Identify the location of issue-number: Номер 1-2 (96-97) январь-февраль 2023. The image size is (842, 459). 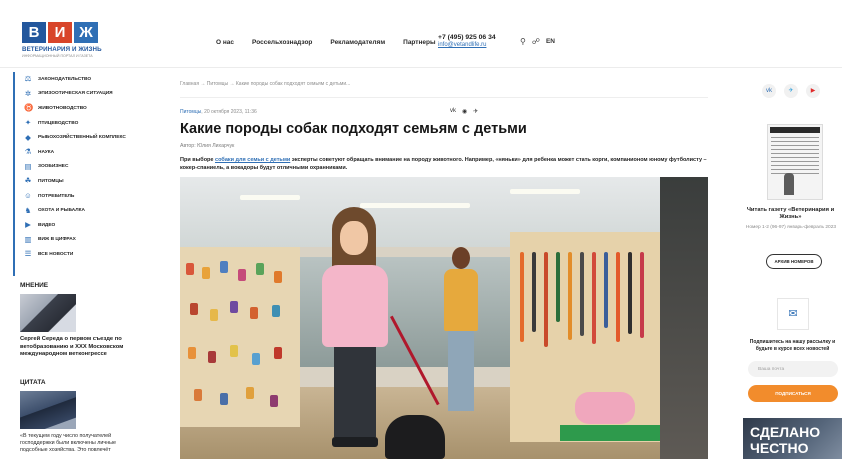
(791, 227).